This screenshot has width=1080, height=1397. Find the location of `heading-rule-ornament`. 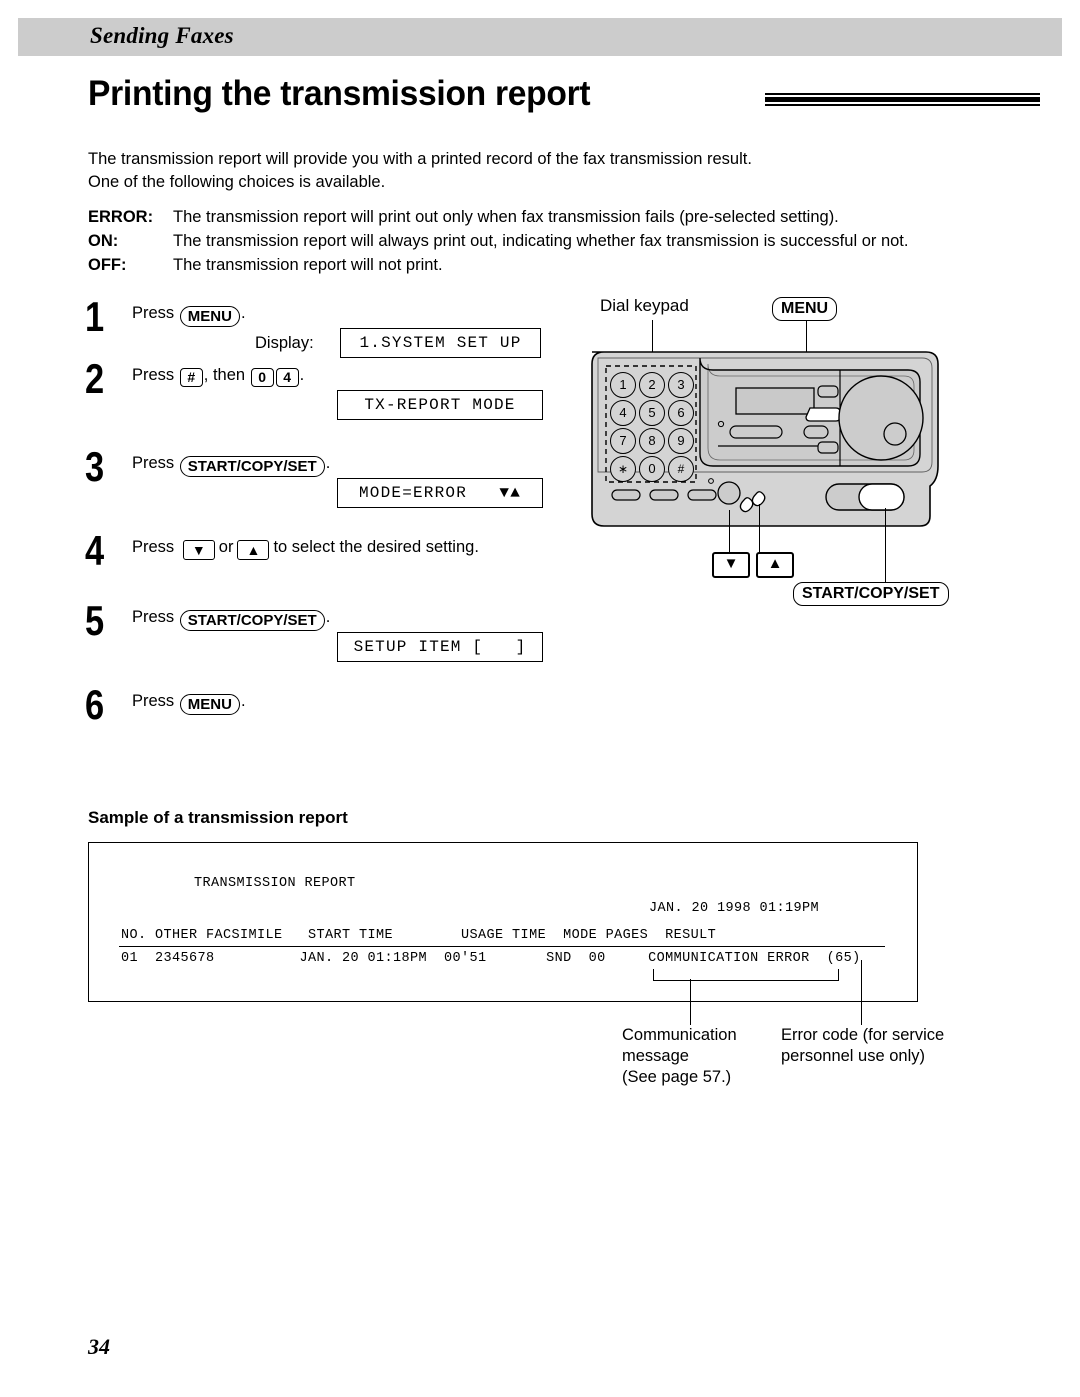

heading-rule-ornament is located at coordinates (902, 100).